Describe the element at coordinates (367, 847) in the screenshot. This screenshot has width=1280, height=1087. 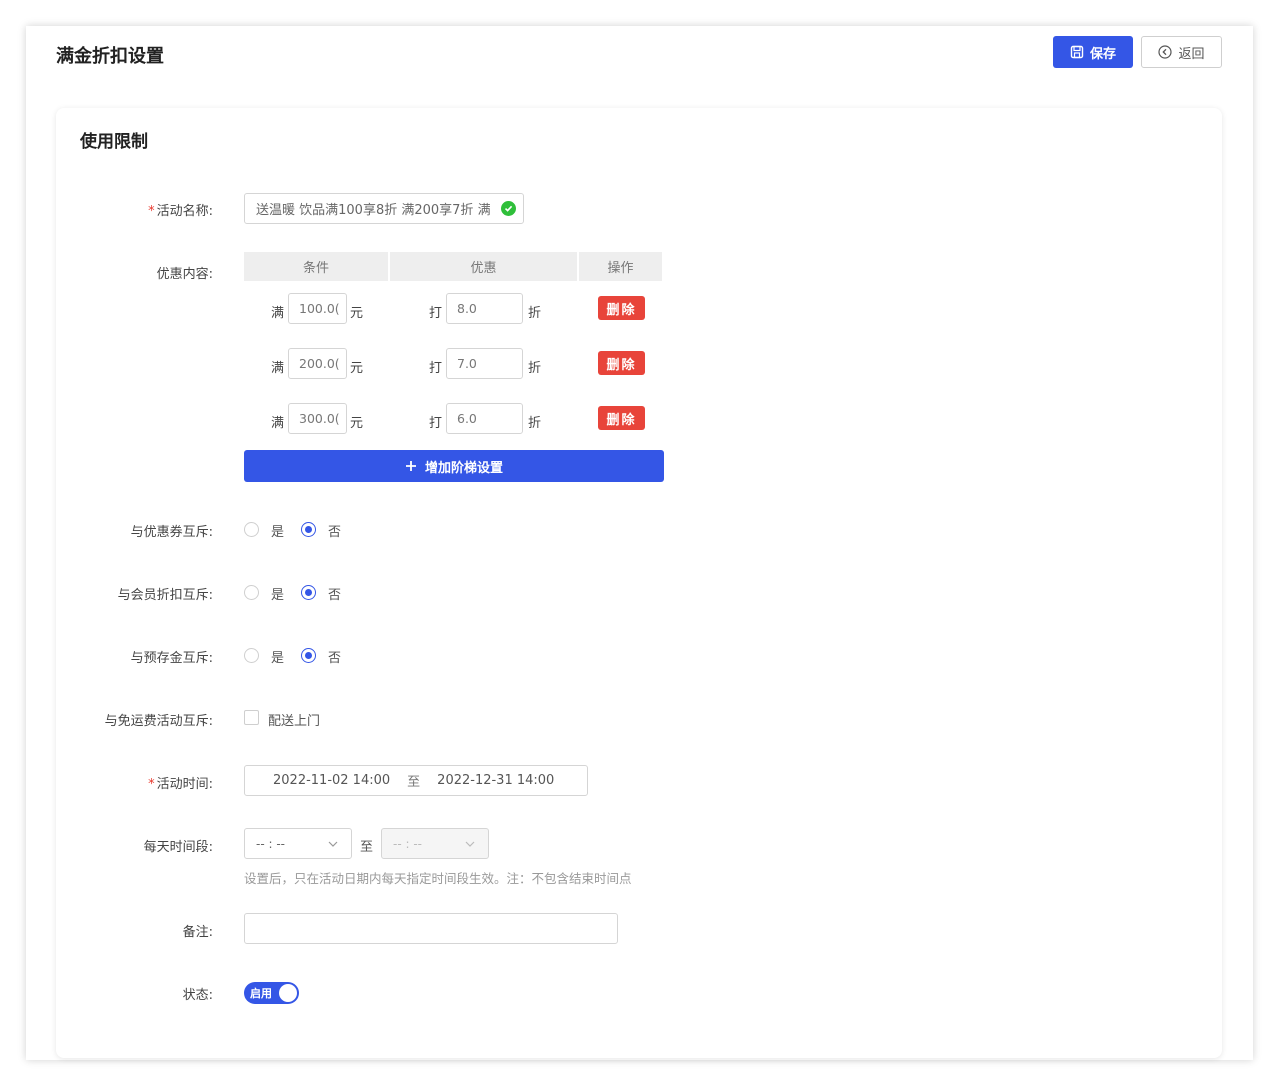
I see `time-separator: 至` at that location.